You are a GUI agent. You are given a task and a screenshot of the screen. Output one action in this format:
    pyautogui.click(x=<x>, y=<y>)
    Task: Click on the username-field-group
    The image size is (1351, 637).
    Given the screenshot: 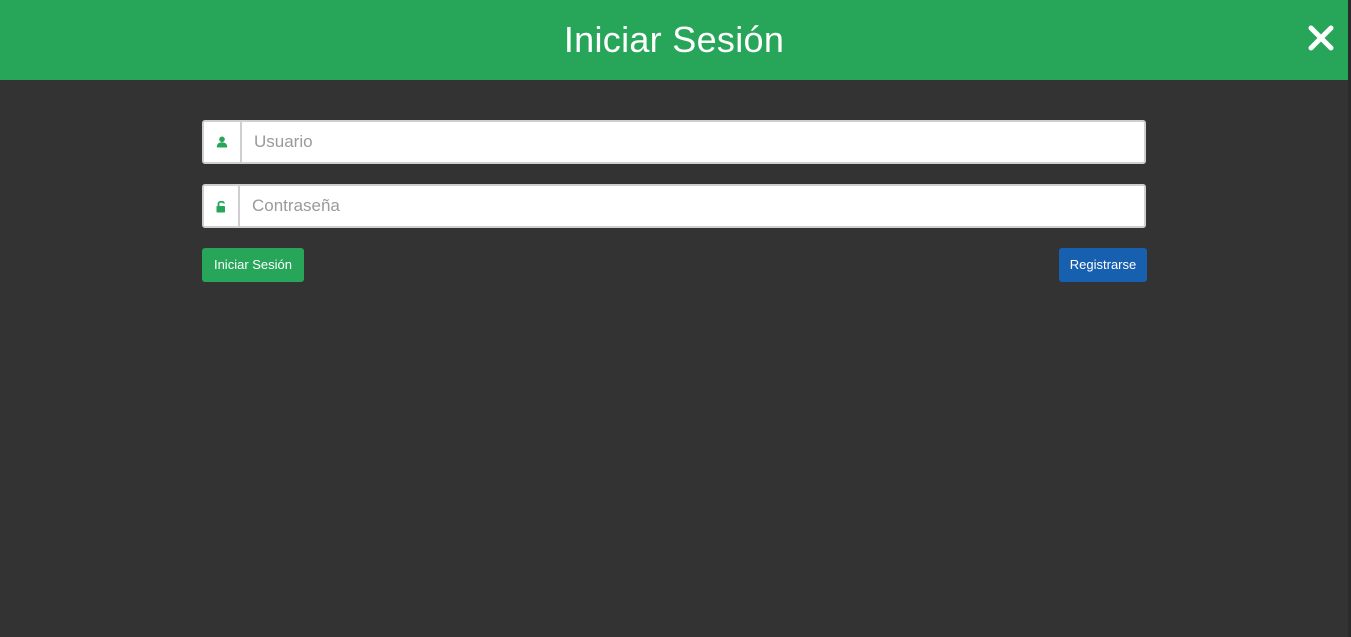 What is the action you would take?
    pyautogui.click(x=674, y=142)
    